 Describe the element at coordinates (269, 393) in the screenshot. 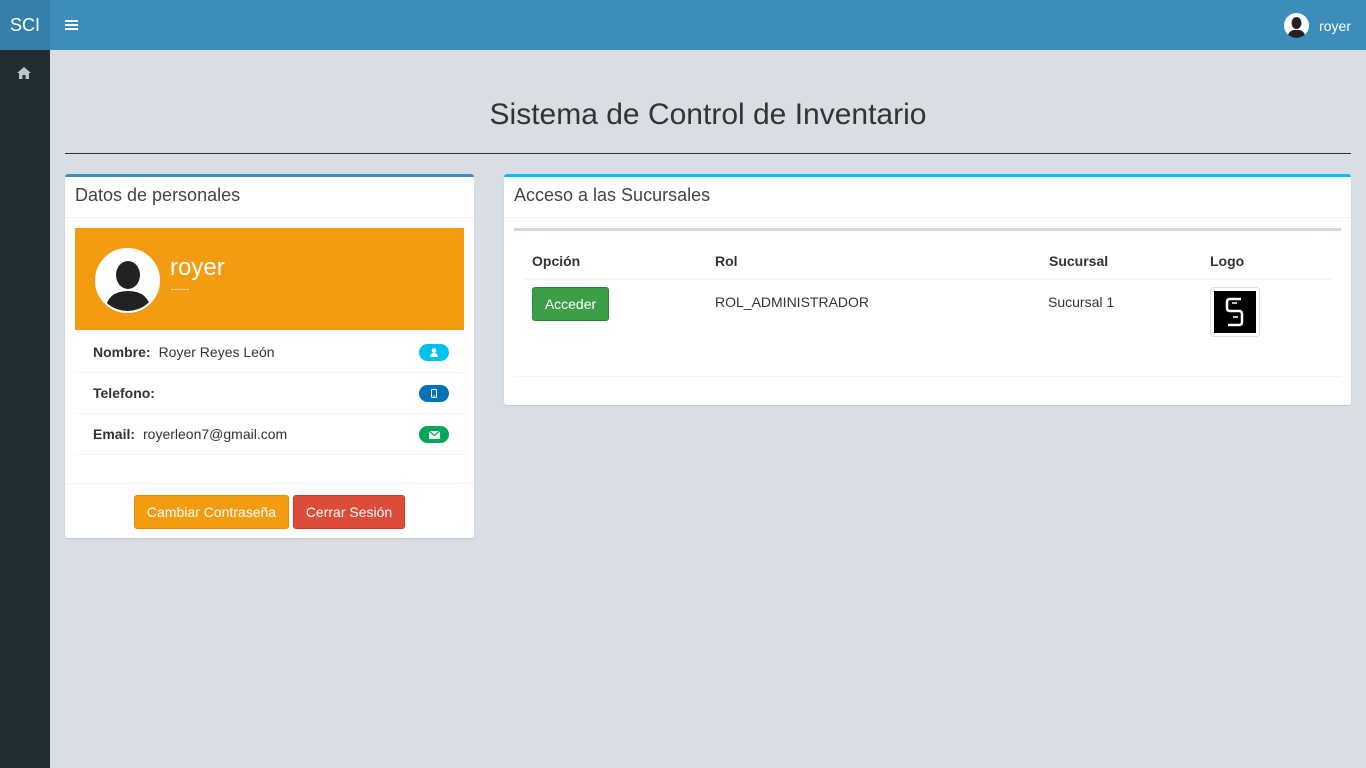

I see `info-row-telefono: Telefono:` at that location.